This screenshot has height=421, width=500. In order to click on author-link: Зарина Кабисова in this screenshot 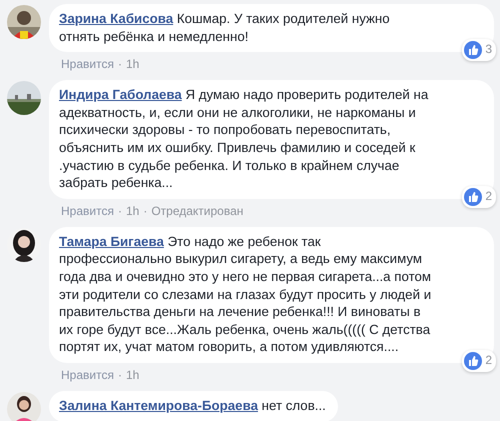, I will do `click(116, 18)`.